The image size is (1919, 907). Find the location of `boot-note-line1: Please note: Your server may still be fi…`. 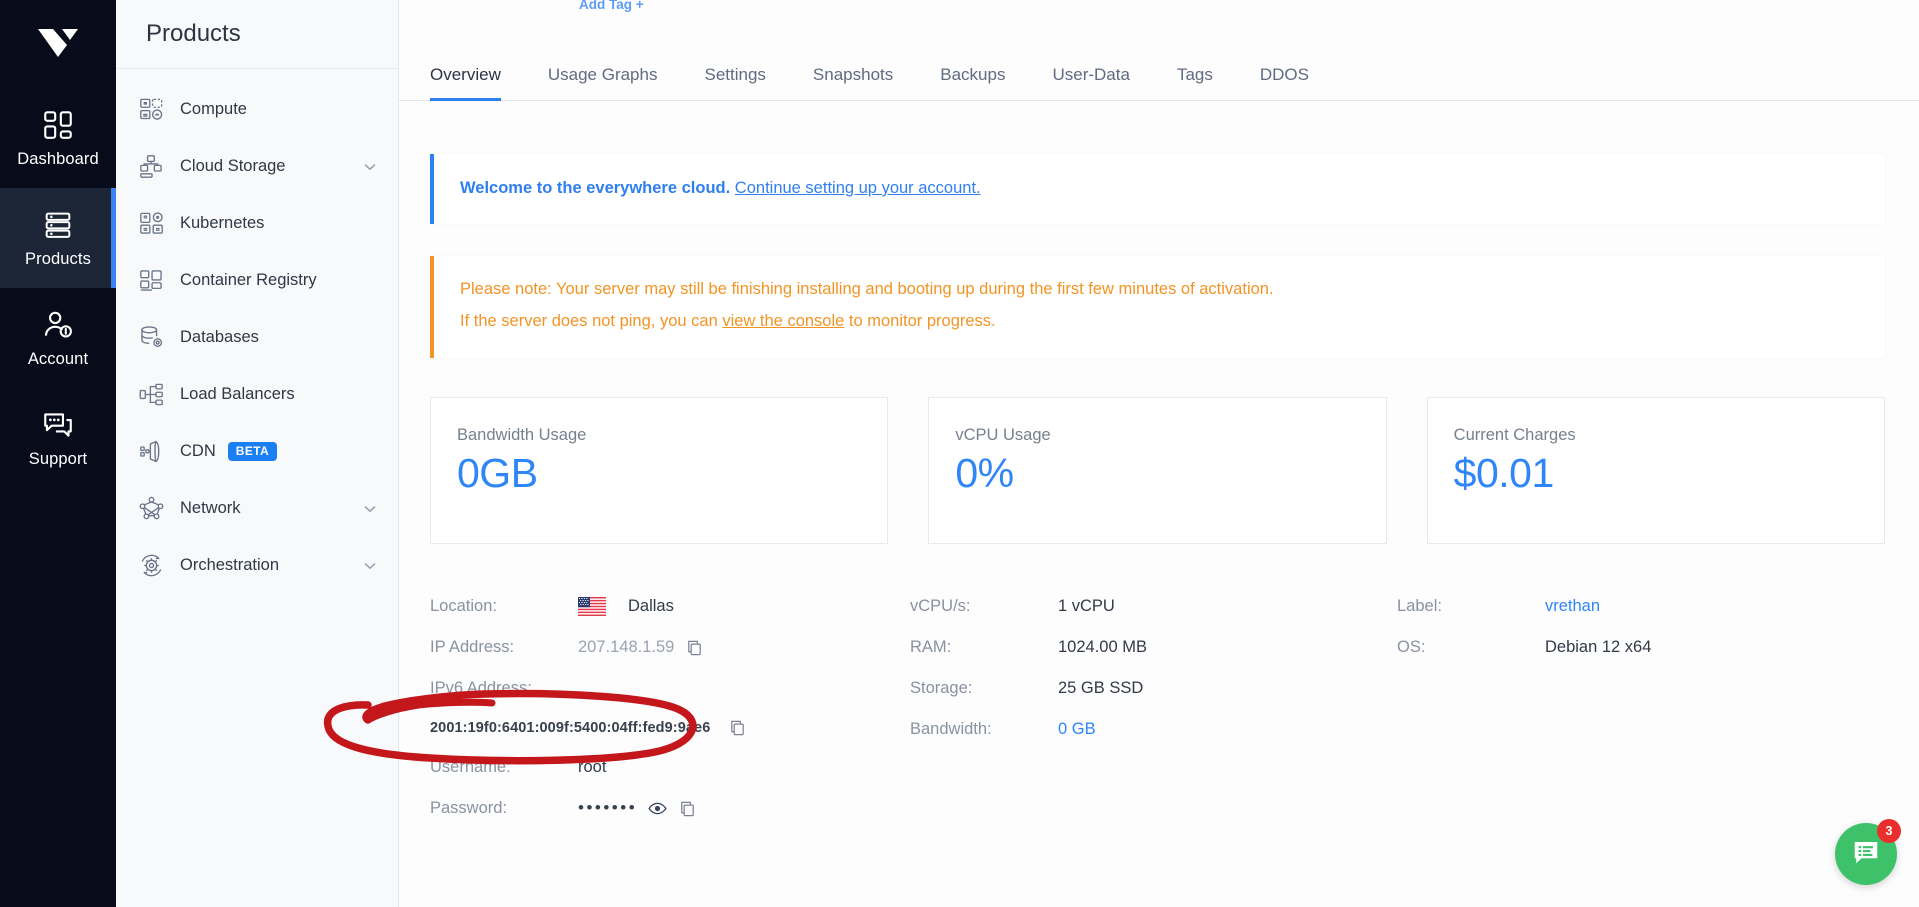

boot-note-line1: Please note: Your server may still be fi… is located at coordinates (867, 288).